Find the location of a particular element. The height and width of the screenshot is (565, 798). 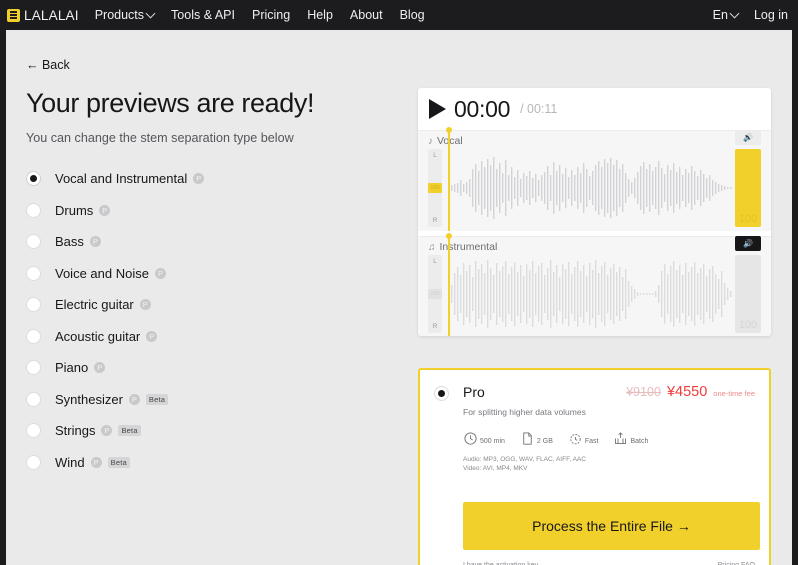

track-vocal-title: ♪ Vocal is located at coordinates (445, 141).